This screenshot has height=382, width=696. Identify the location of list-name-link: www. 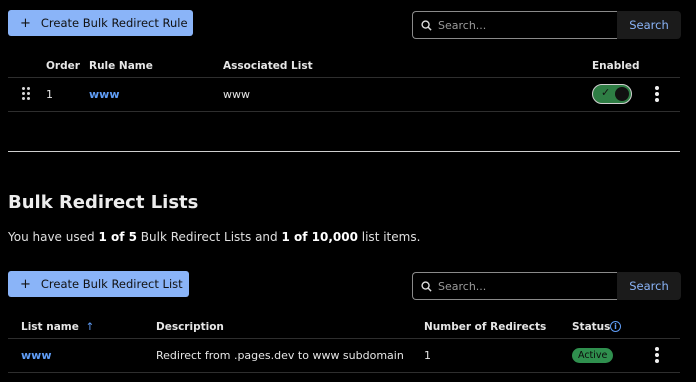
(36, 355).